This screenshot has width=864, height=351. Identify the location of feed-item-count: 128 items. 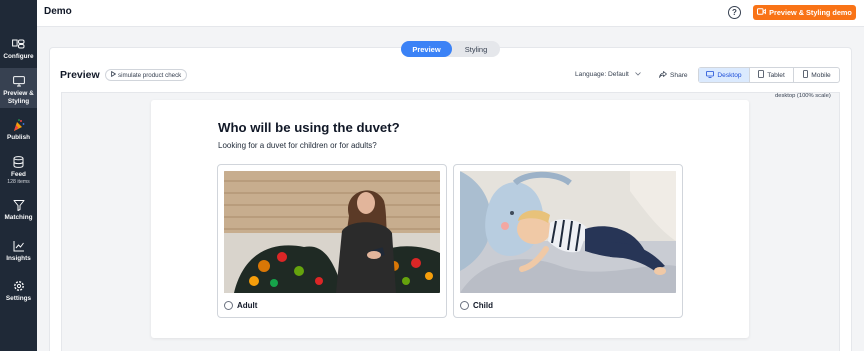
(18, 181).